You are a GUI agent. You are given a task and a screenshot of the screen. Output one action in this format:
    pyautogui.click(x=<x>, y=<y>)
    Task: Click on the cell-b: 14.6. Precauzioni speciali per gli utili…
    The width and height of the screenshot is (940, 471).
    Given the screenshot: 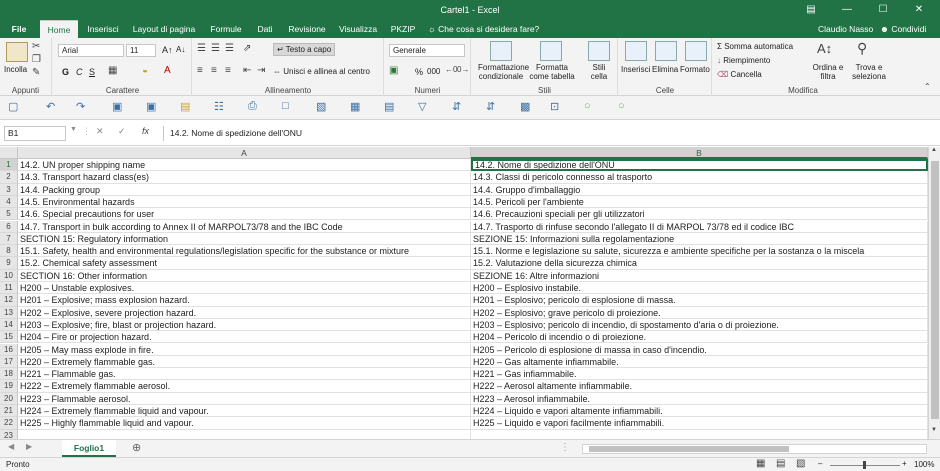 What is the action you would take?
    pyautogui.click(x=699, y=214)
    